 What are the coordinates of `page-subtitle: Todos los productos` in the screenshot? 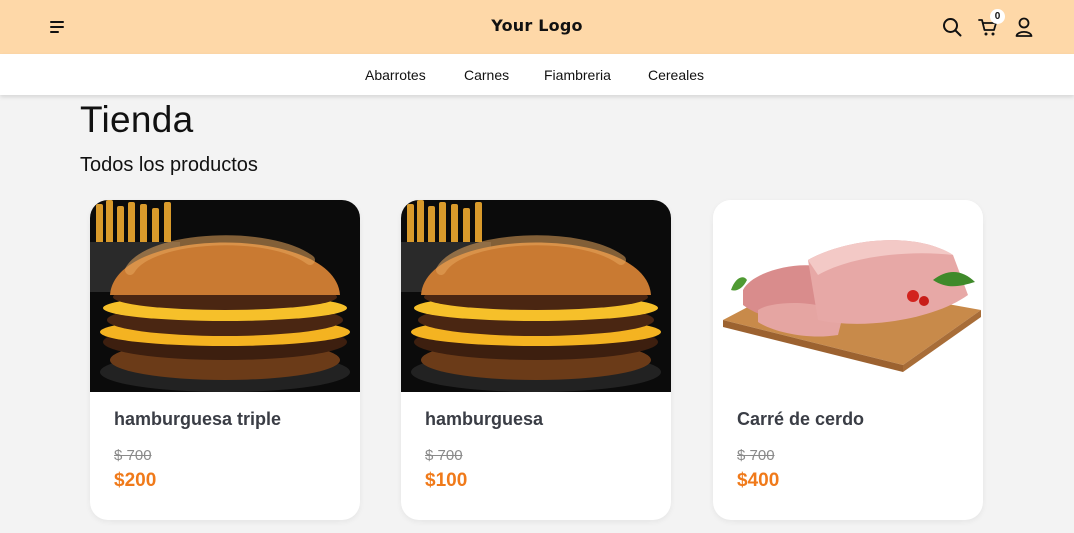 It's located at (169, 165).